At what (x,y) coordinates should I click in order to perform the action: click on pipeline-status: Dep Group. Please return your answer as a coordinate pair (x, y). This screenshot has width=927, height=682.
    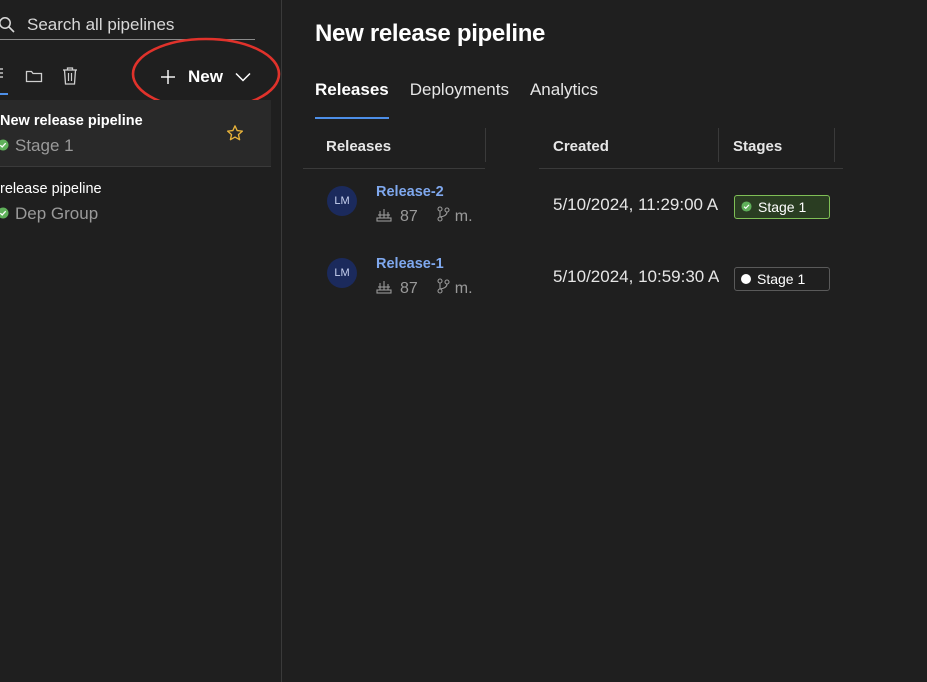
    Looking at the image, I should click on (49, 214).